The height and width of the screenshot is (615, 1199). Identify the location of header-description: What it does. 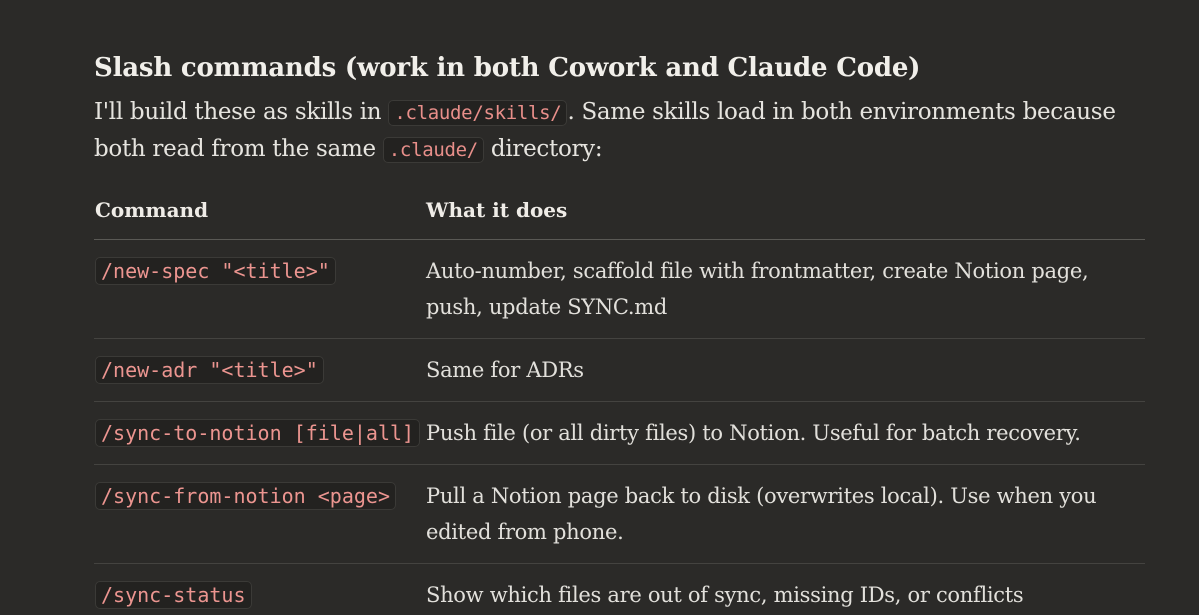
(785, 217).